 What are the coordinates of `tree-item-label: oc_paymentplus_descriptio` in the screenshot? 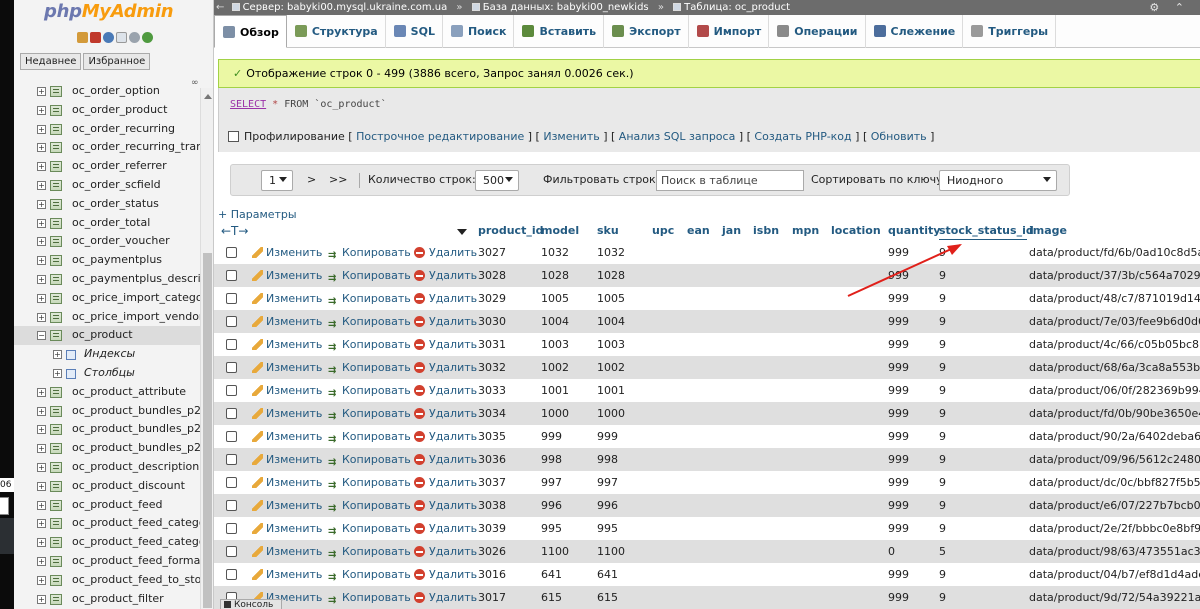 It's located at (136, 278).